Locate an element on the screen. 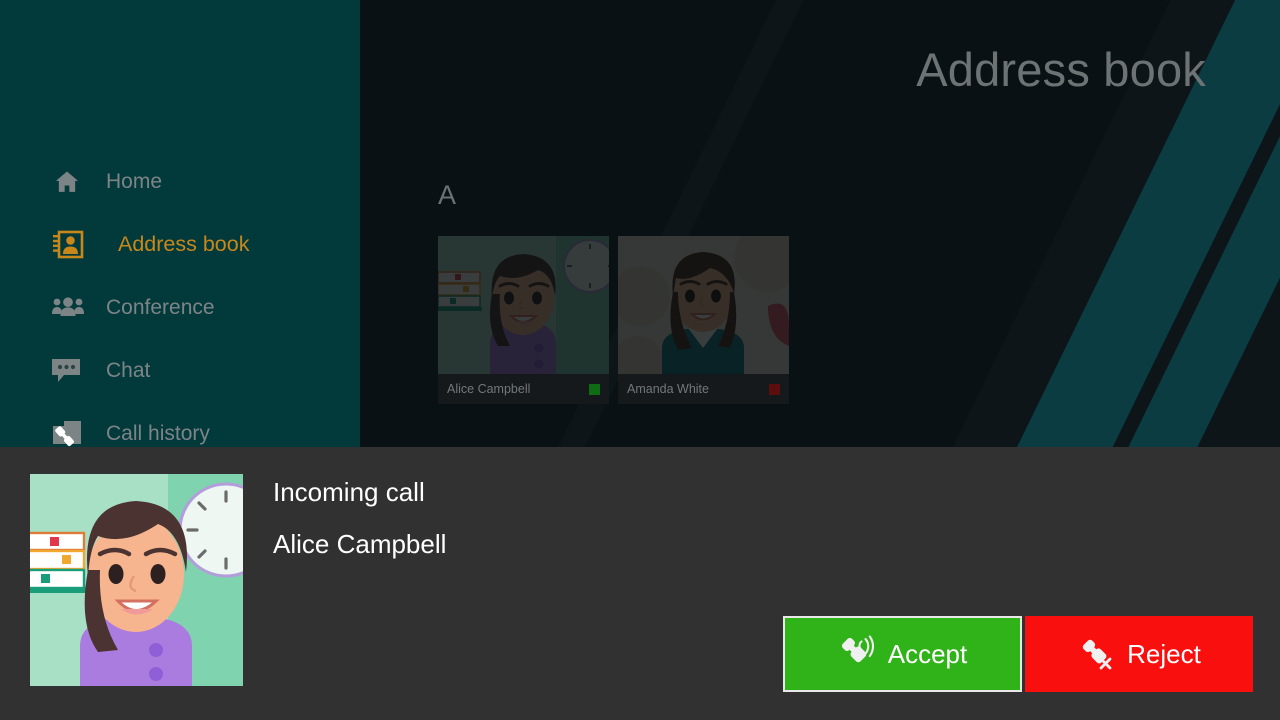 This screenshot has width=1280, height=720. address-book-icon is located at coordinates (71, 245).